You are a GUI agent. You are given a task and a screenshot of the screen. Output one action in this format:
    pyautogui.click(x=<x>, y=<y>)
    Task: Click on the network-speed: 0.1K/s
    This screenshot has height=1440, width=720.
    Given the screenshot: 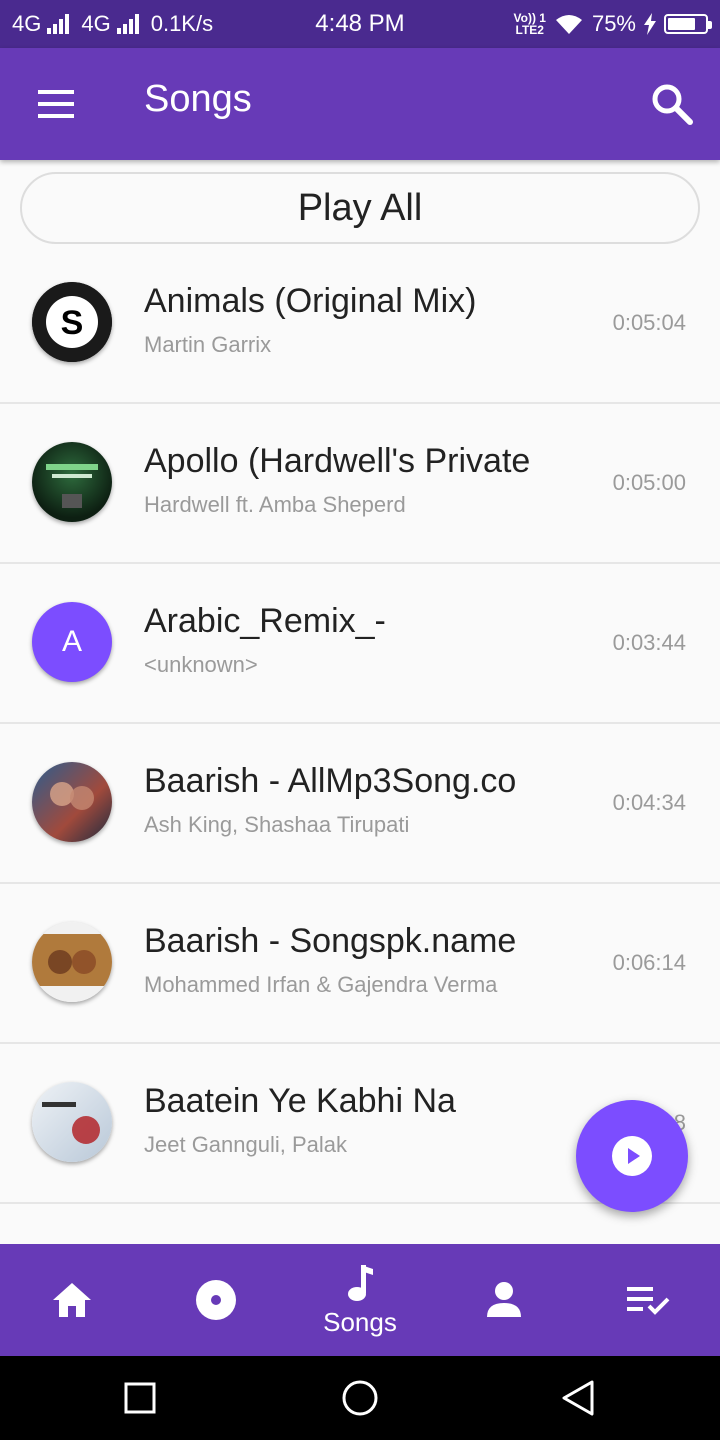 What is the action you would take?
    pyautogui.click(x=182, y=23)
    